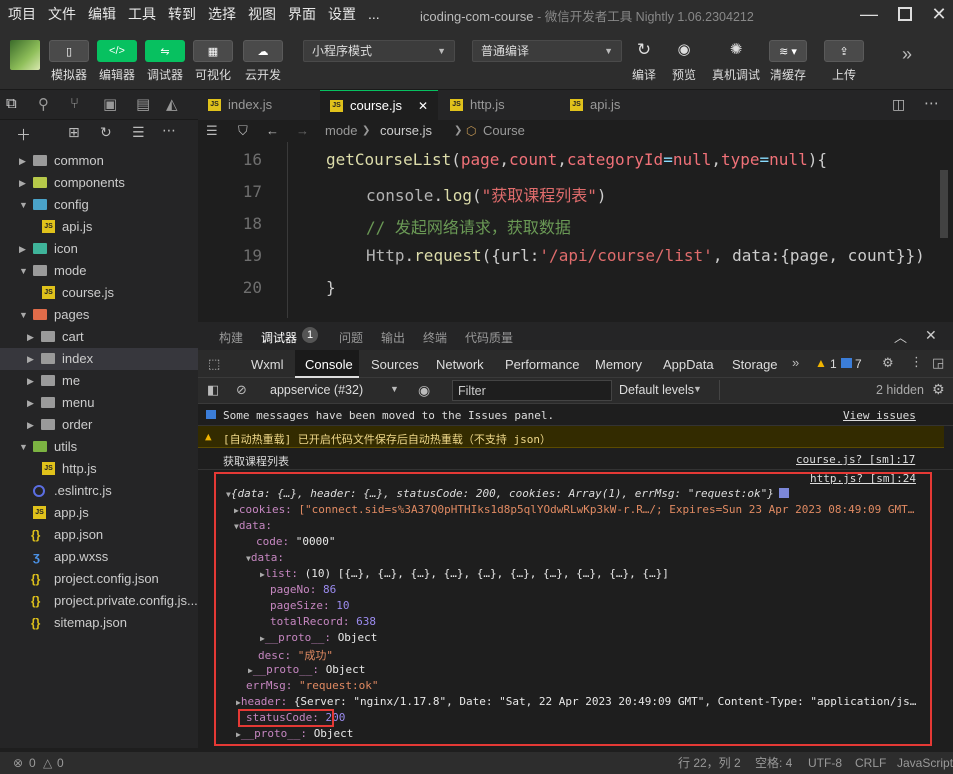 This screenshot has height=774, width=953. Describe the element at coordinates (11, 103) in the screenshot. I see `explorer-icon: ⧉` at that location.